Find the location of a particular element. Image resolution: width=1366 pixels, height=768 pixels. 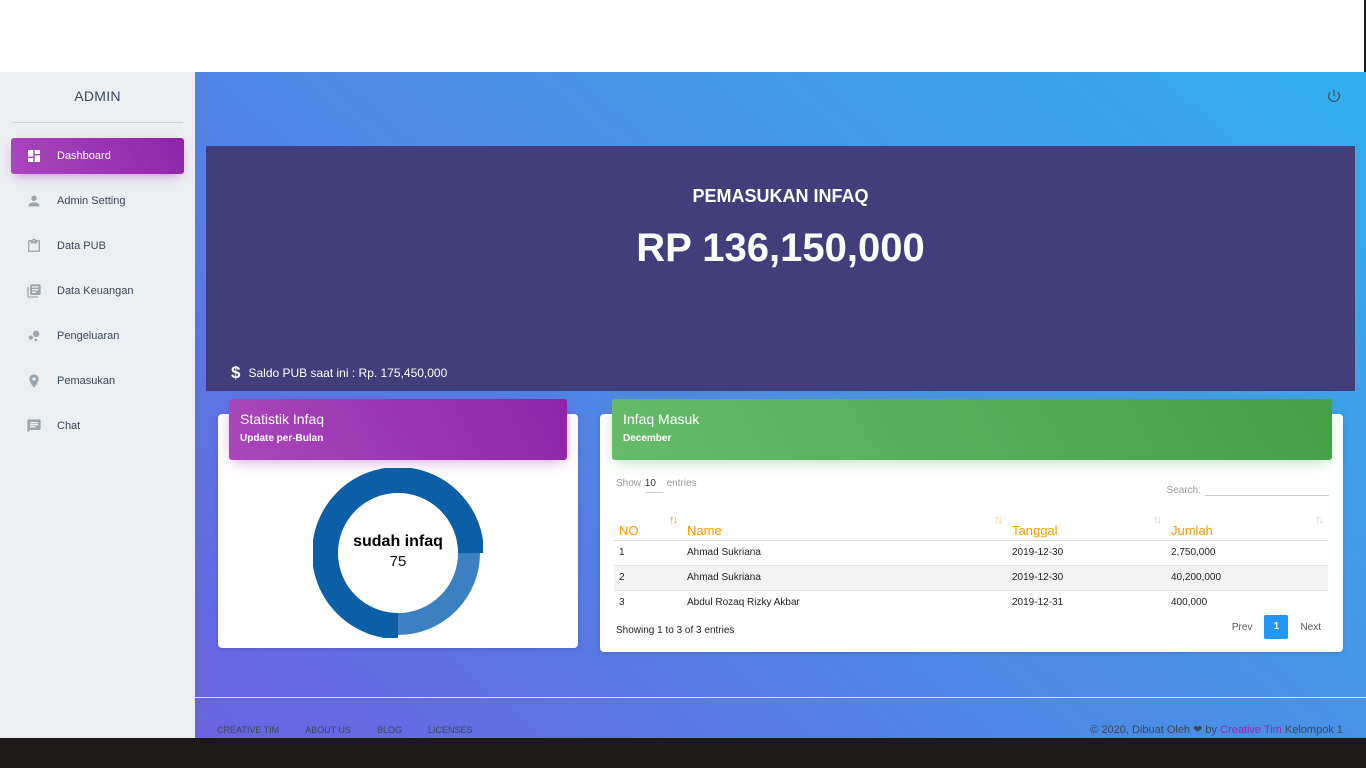

sidebar-item-label: Admin Setting is located at coordinates (91, 201).